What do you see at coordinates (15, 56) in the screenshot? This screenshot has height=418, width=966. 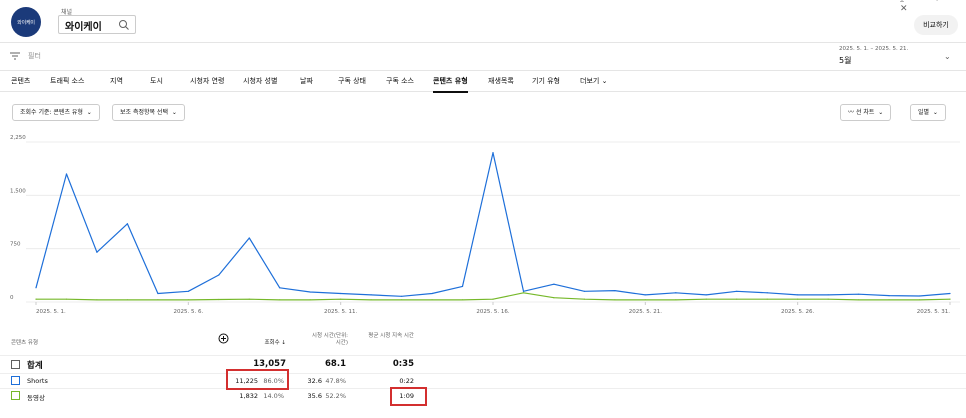 I see `filter-icon` at bounding box center [15, 56].